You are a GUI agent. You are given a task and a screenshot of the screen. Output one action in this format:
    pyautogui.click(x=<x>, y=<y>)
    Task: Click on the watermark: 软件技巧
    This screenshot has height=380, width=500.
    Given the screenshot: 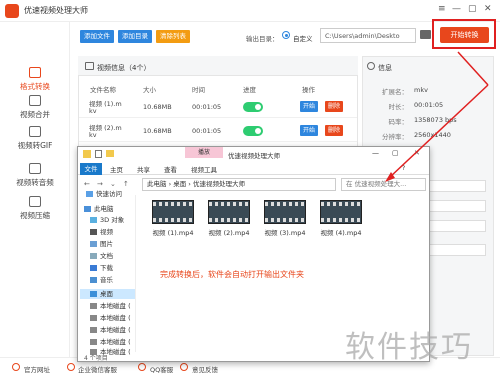 What is the action you would take?
    pyautogui.click(x=409, y=347)
    